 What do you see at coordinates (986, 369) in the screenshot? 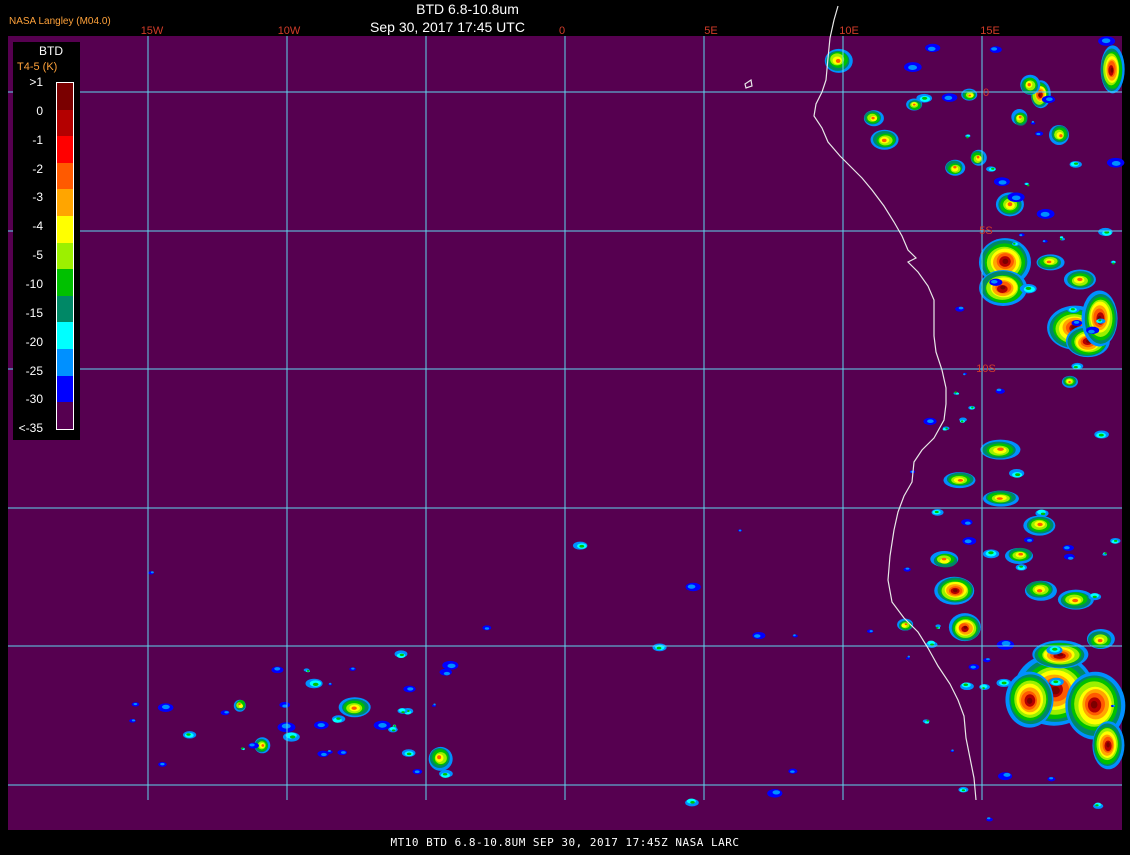
I see `latitude-label: 10S` at bounding box center [986, 369].